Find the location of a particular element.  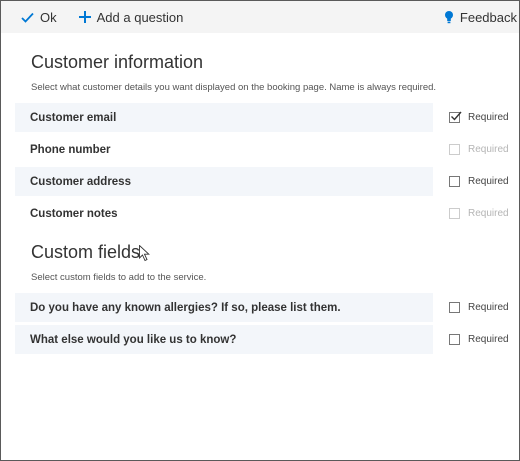

customer-notes-required: Required is located at coordinates (479, 213).